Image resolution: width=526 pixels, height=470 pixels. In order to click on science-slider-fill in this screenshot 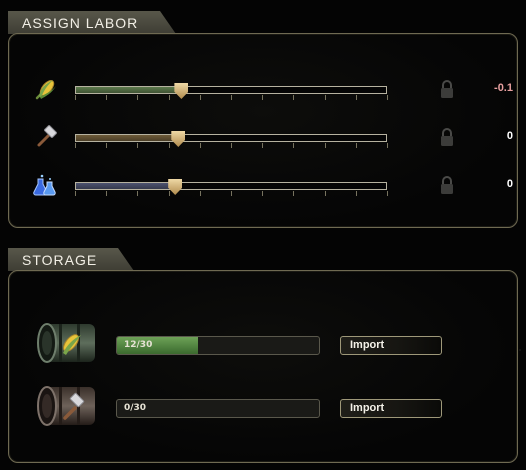, I will do `click(126, 186)`.